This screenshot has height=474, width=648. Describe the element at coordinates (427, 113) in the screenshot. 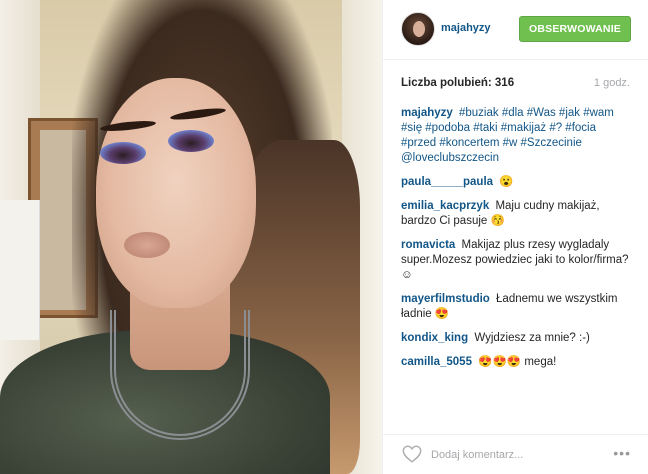

I see `comment-username: majahyzy` at that location.